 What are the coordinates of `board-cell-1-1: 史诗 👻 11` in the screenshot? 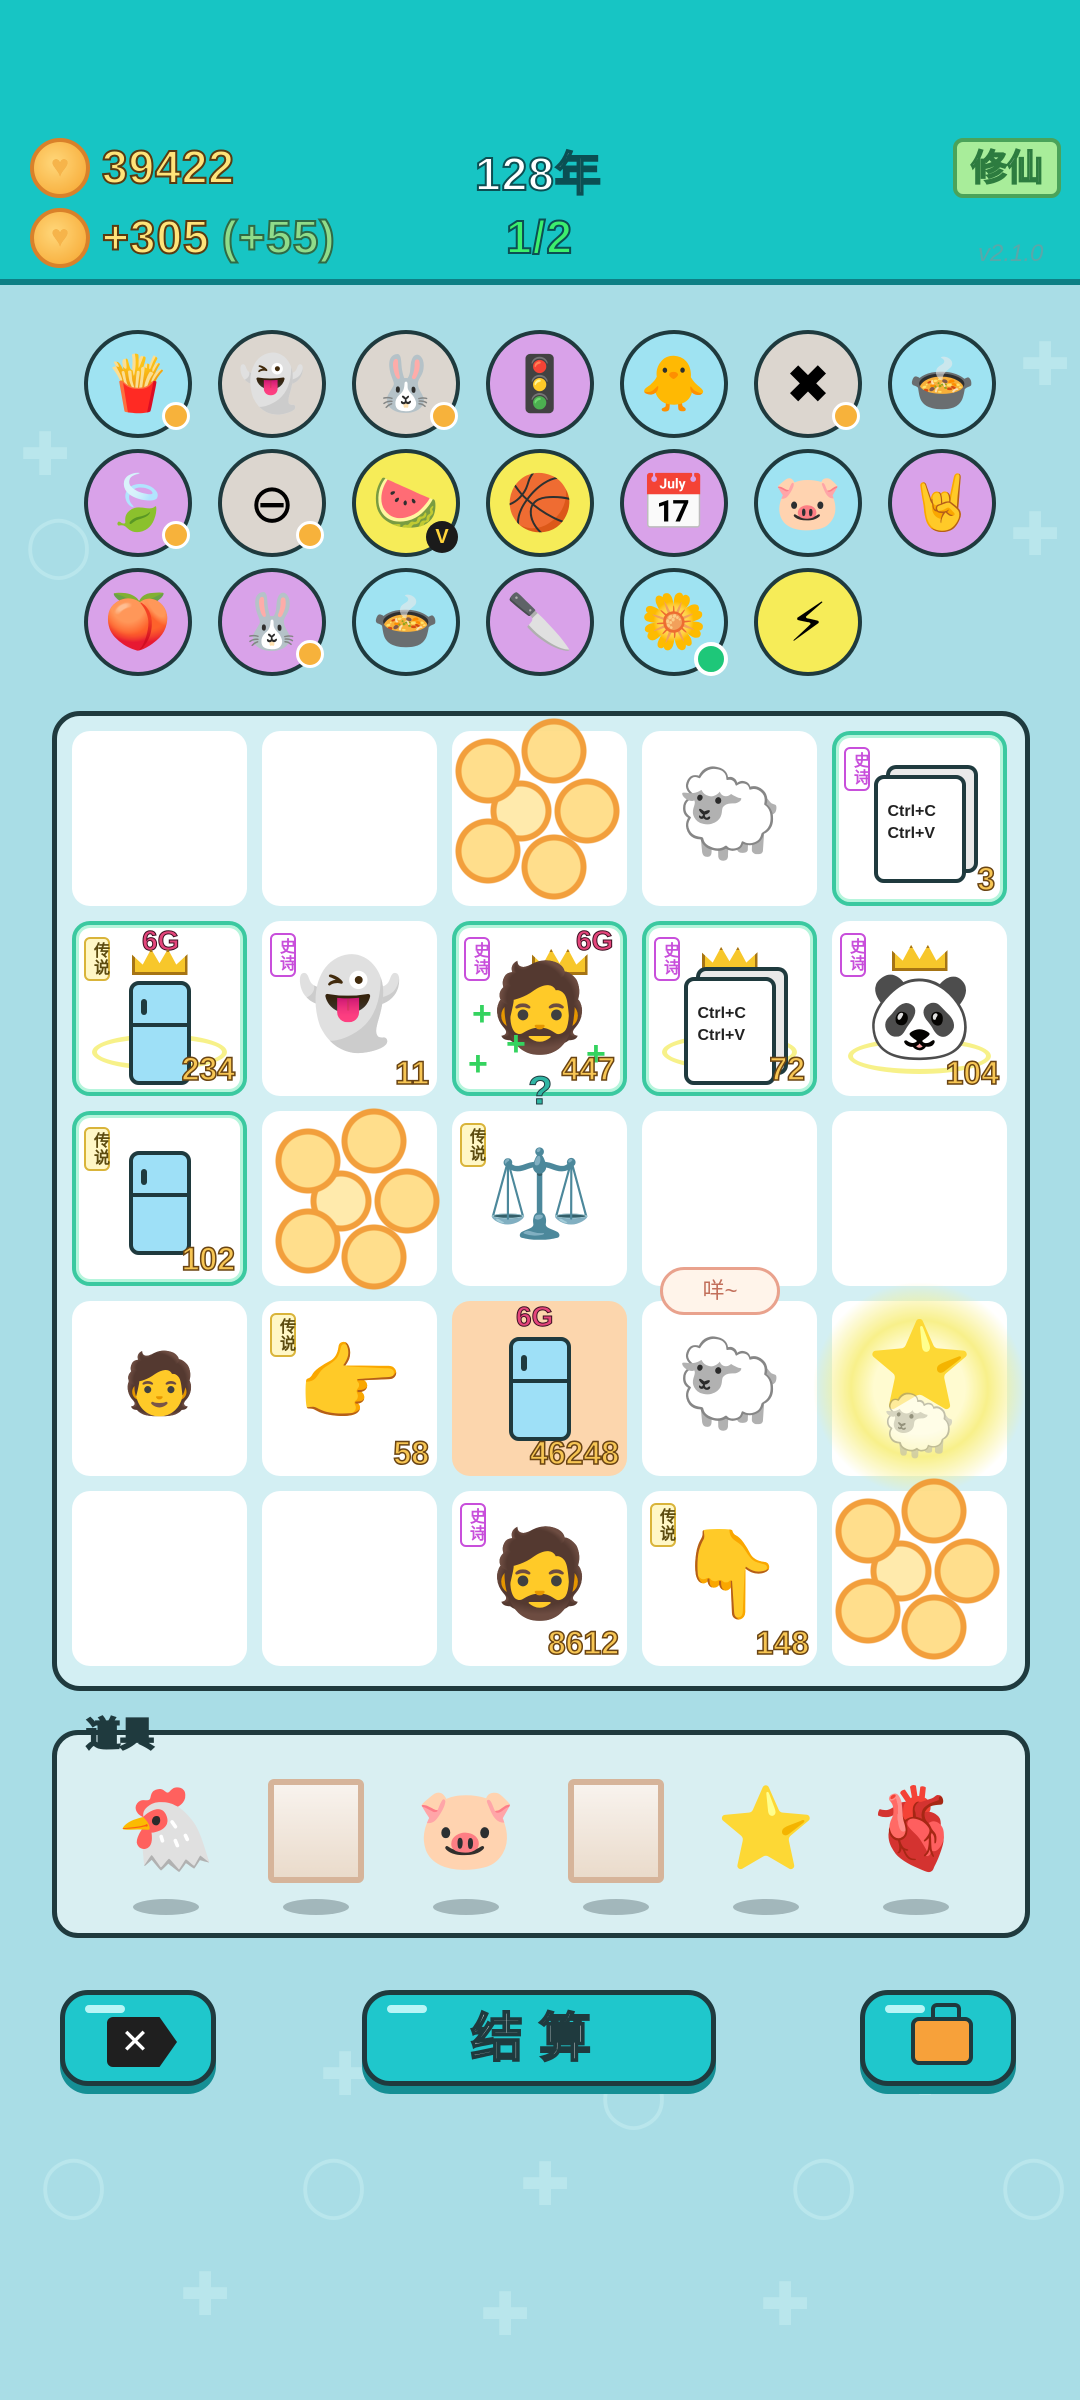 It's located at (349, 1008).